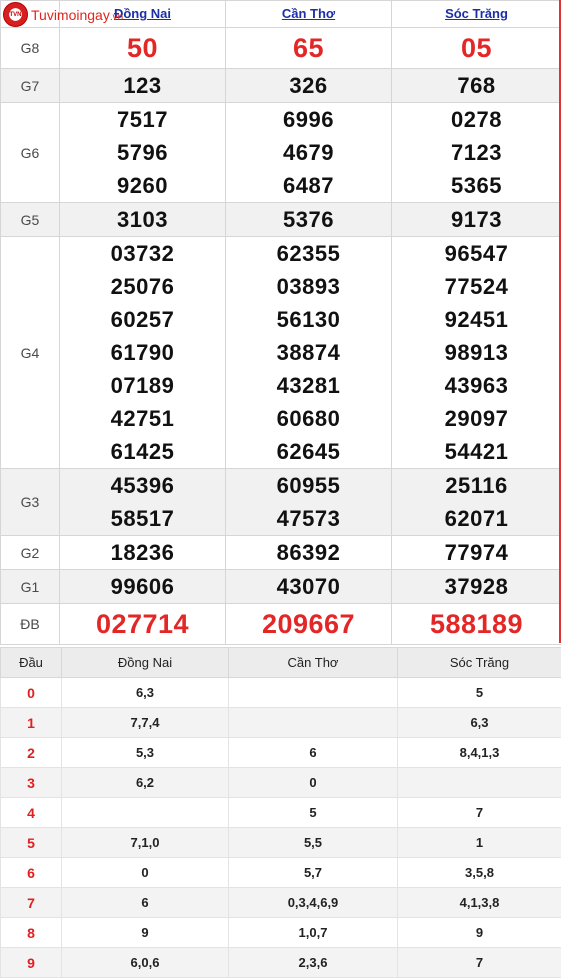  What do you see at coordinates (308, 119) in the screenshot?
I see `result-value: 6996` at bounding box center [308, 119].